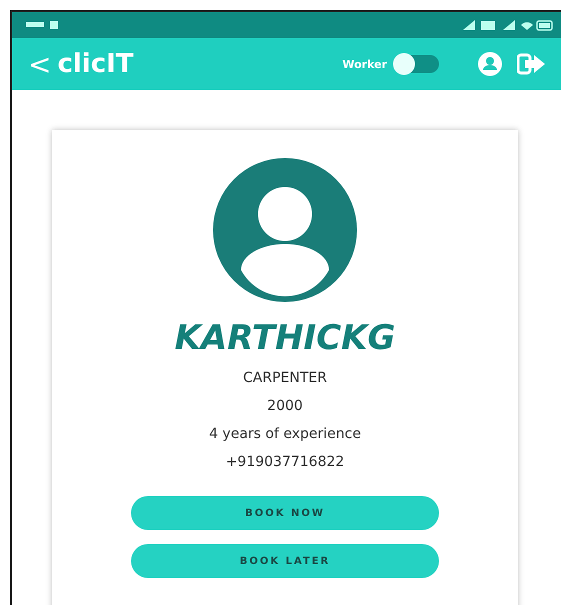 This screenshot has width=561, height=605. Describe the element at coordinates (490, 64) in the screenshot. I see `profile-icon` at that location.